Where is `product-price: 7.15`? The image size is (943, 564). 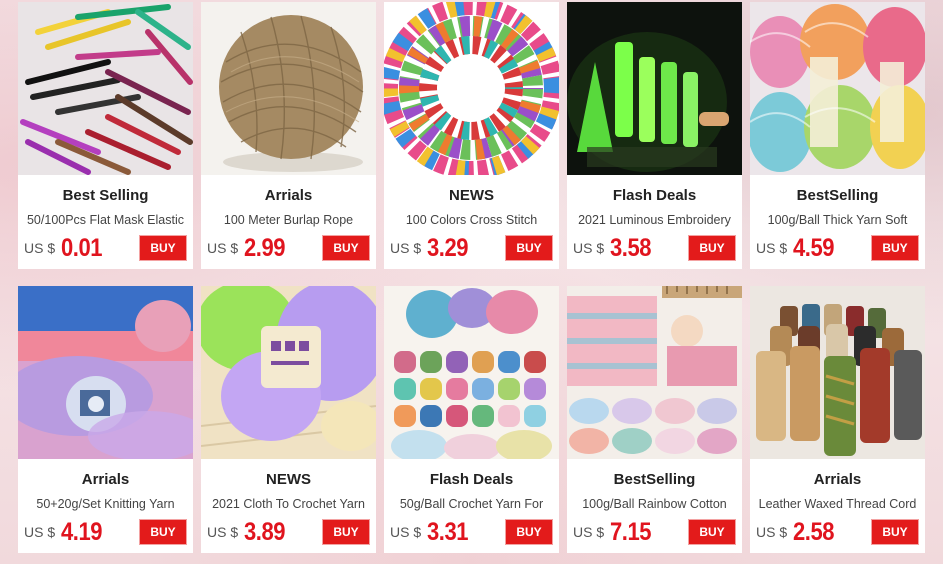
product-price: 7.15 is located at coordinates (631, 531).